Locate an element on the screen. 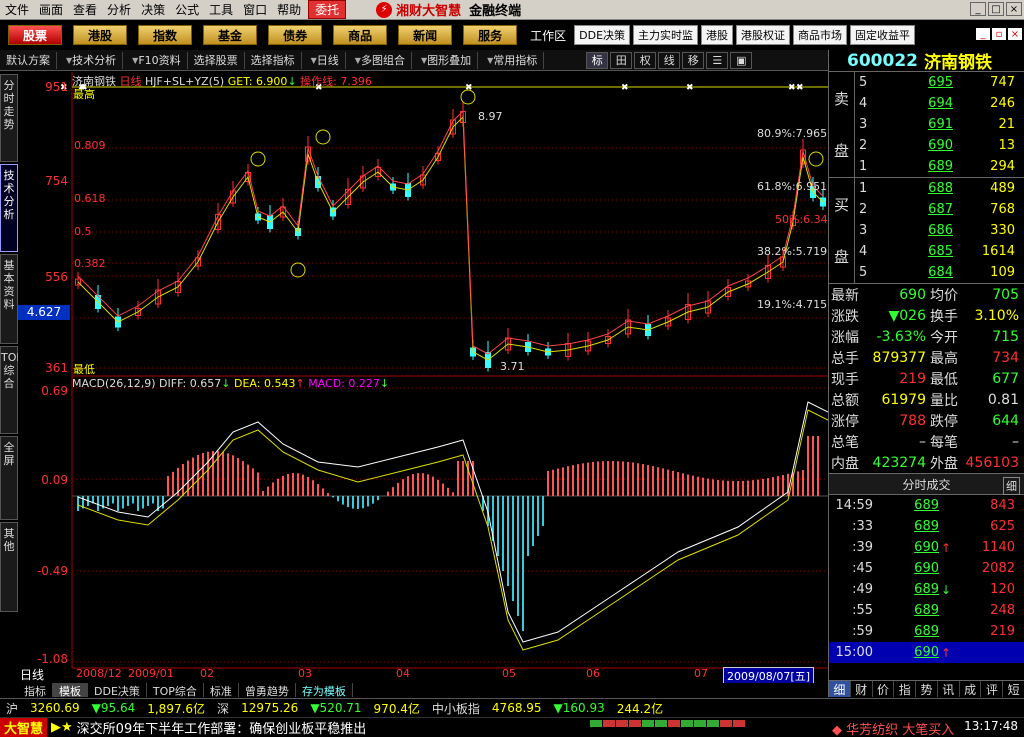 This screenshot has width=1024, height=737. rights-tool-icon: 权 is located at coordinates (645, 60).